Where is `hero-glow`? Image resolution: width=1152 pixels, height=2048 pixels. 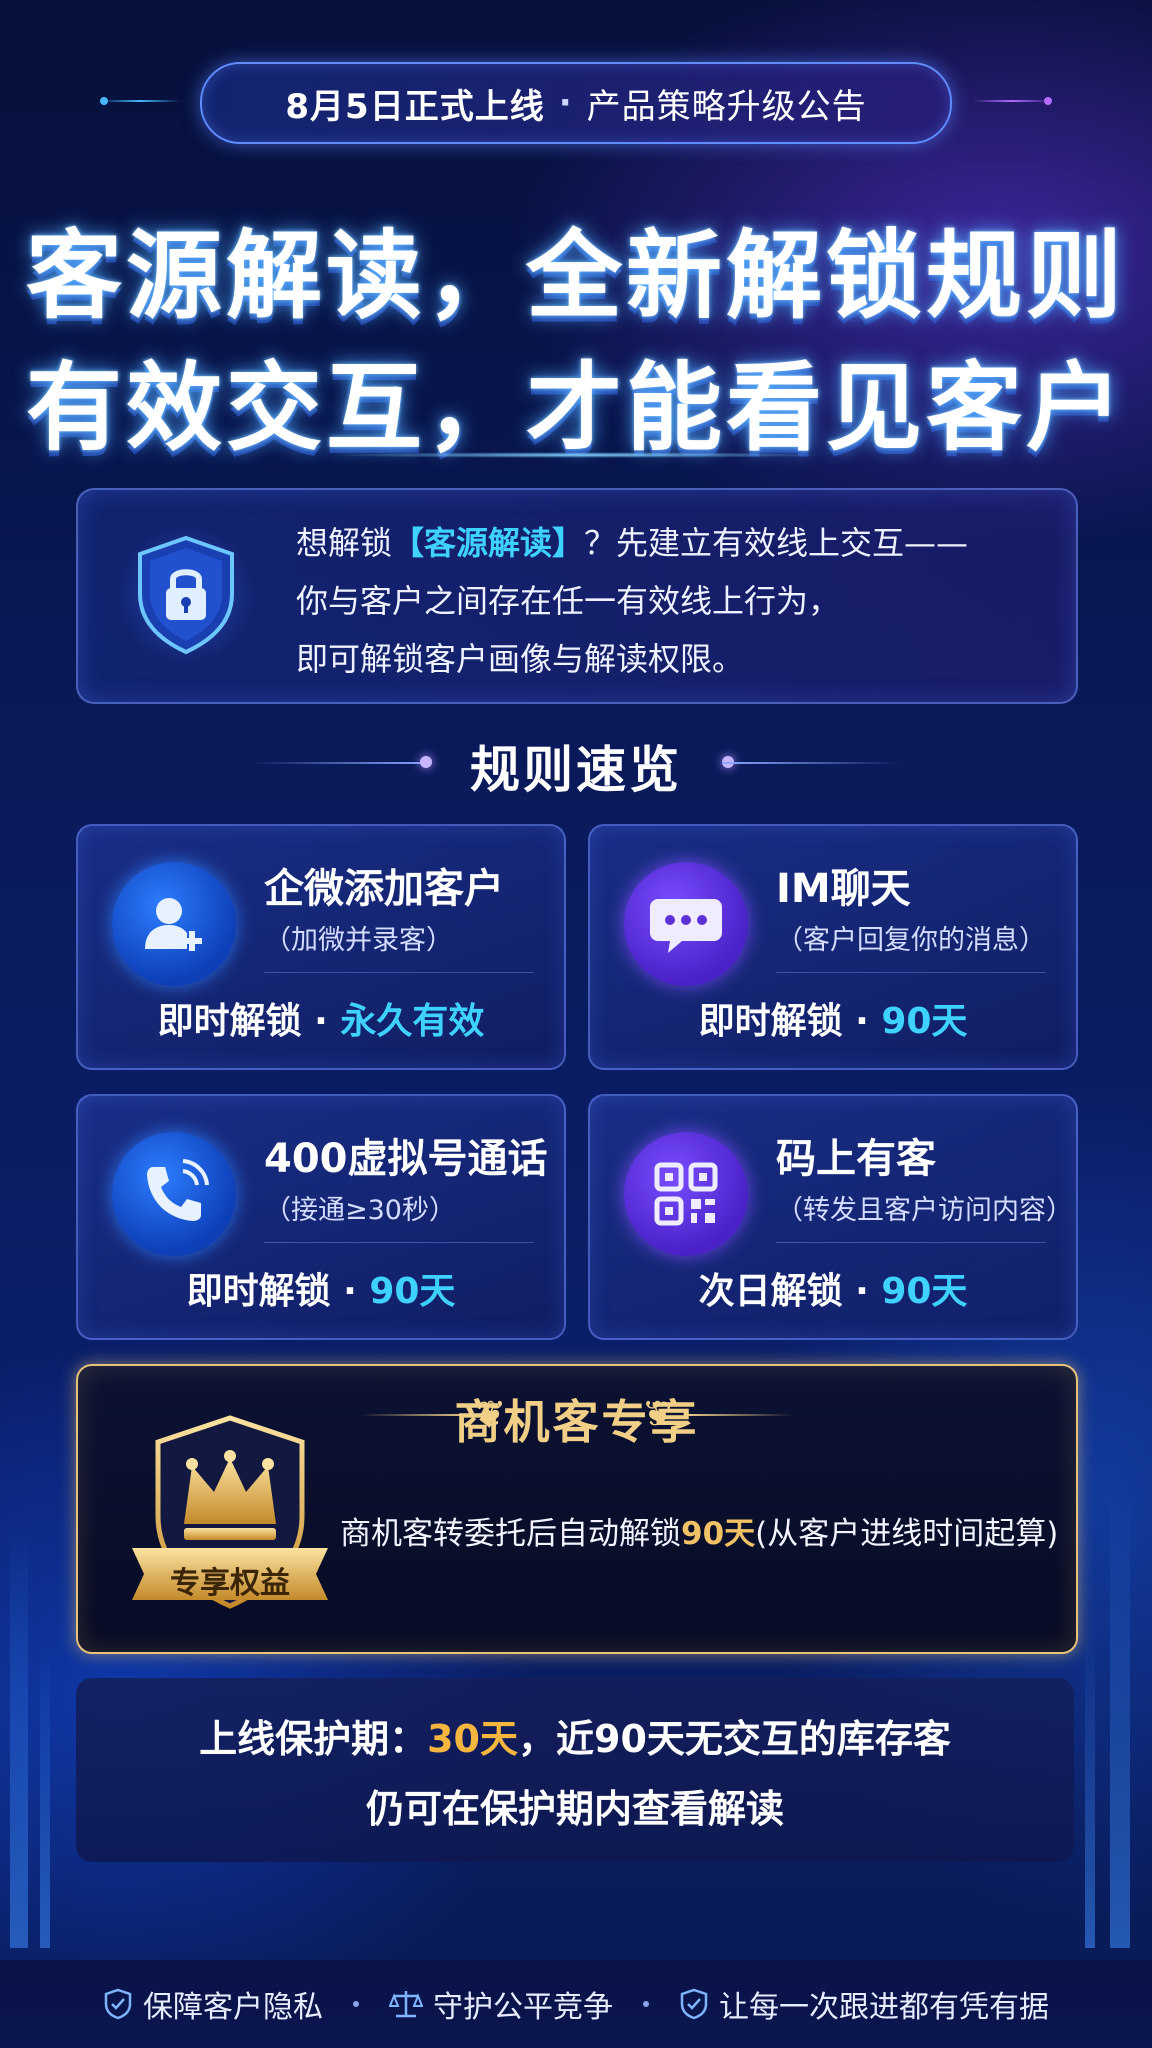 hero-glow is located at coordinates (580, 455).